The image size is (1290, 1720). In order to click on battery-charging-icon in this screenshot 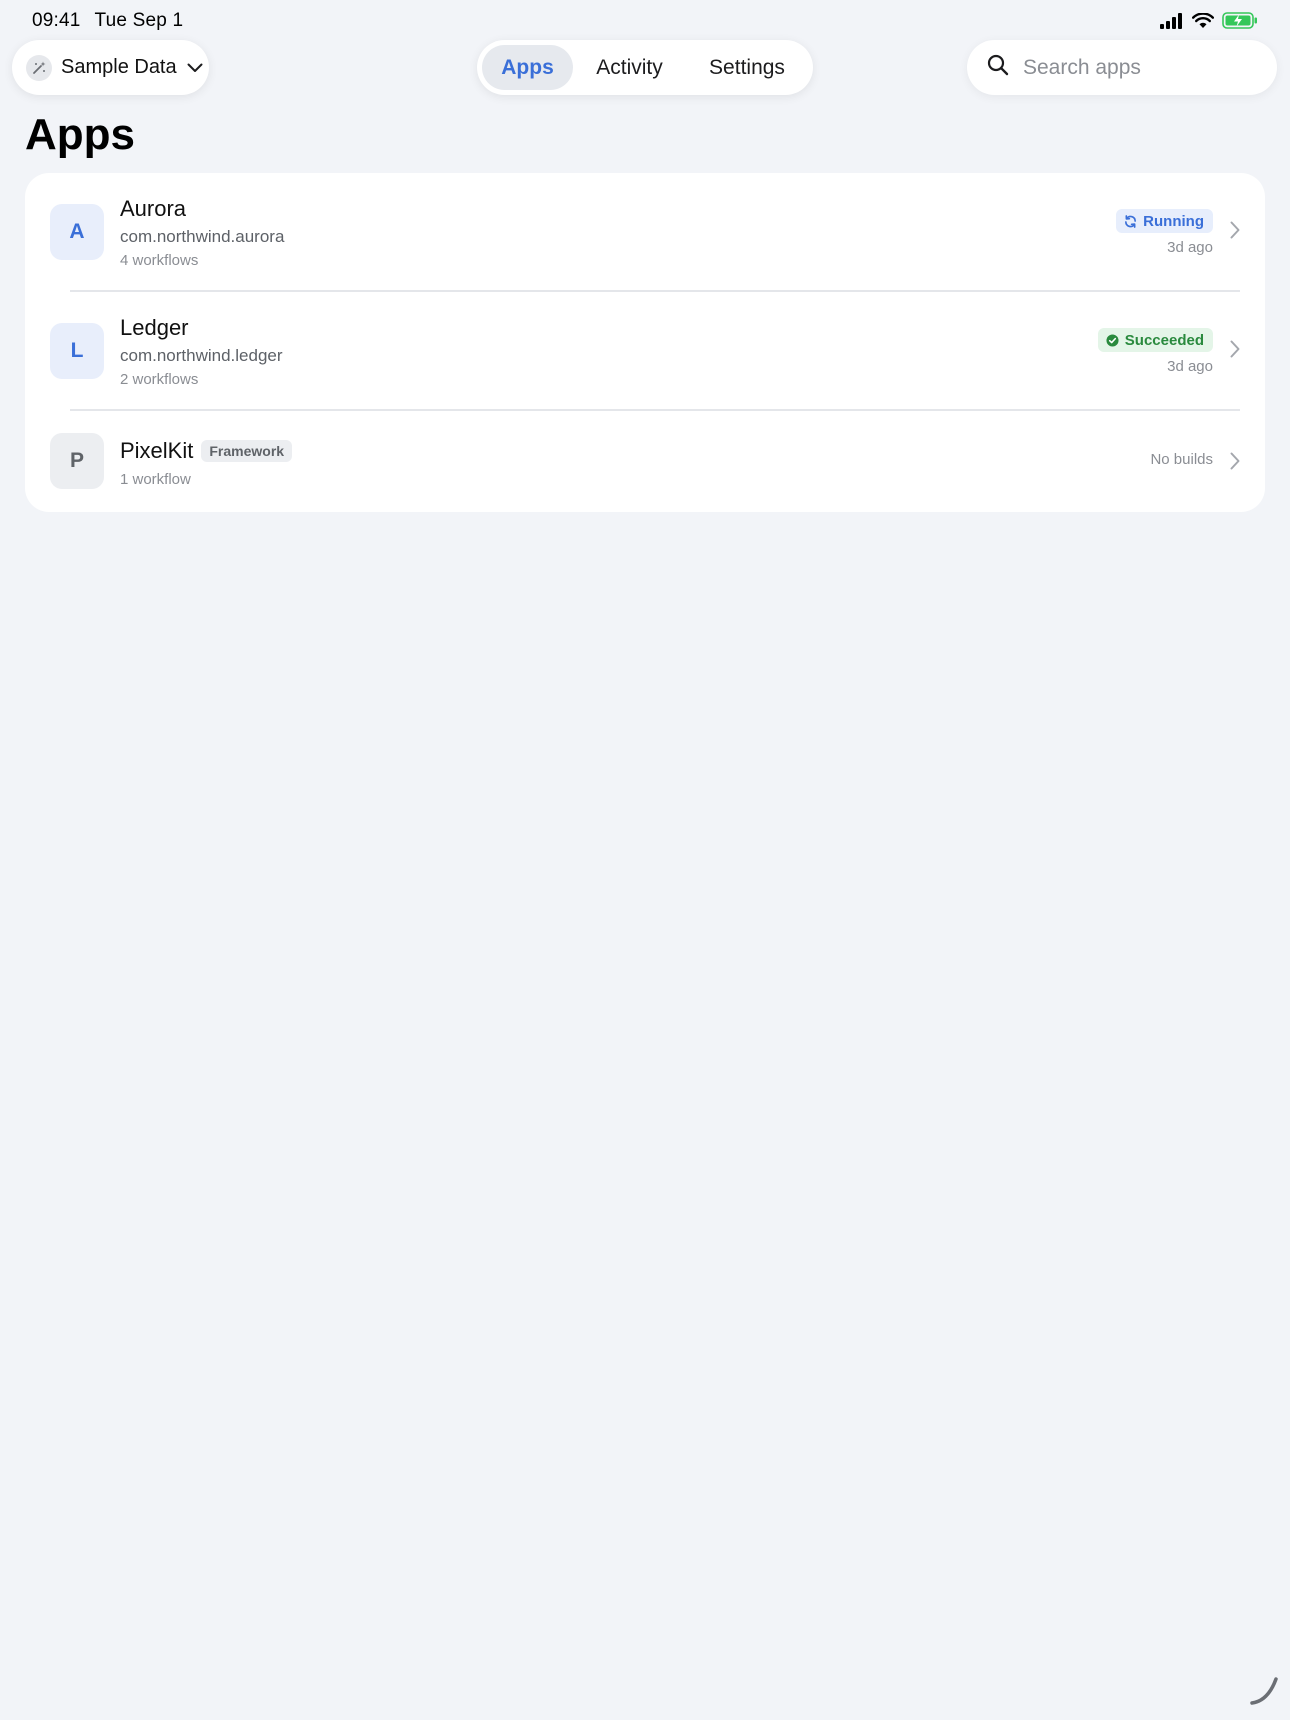, I will do `click(1240, 23)`.